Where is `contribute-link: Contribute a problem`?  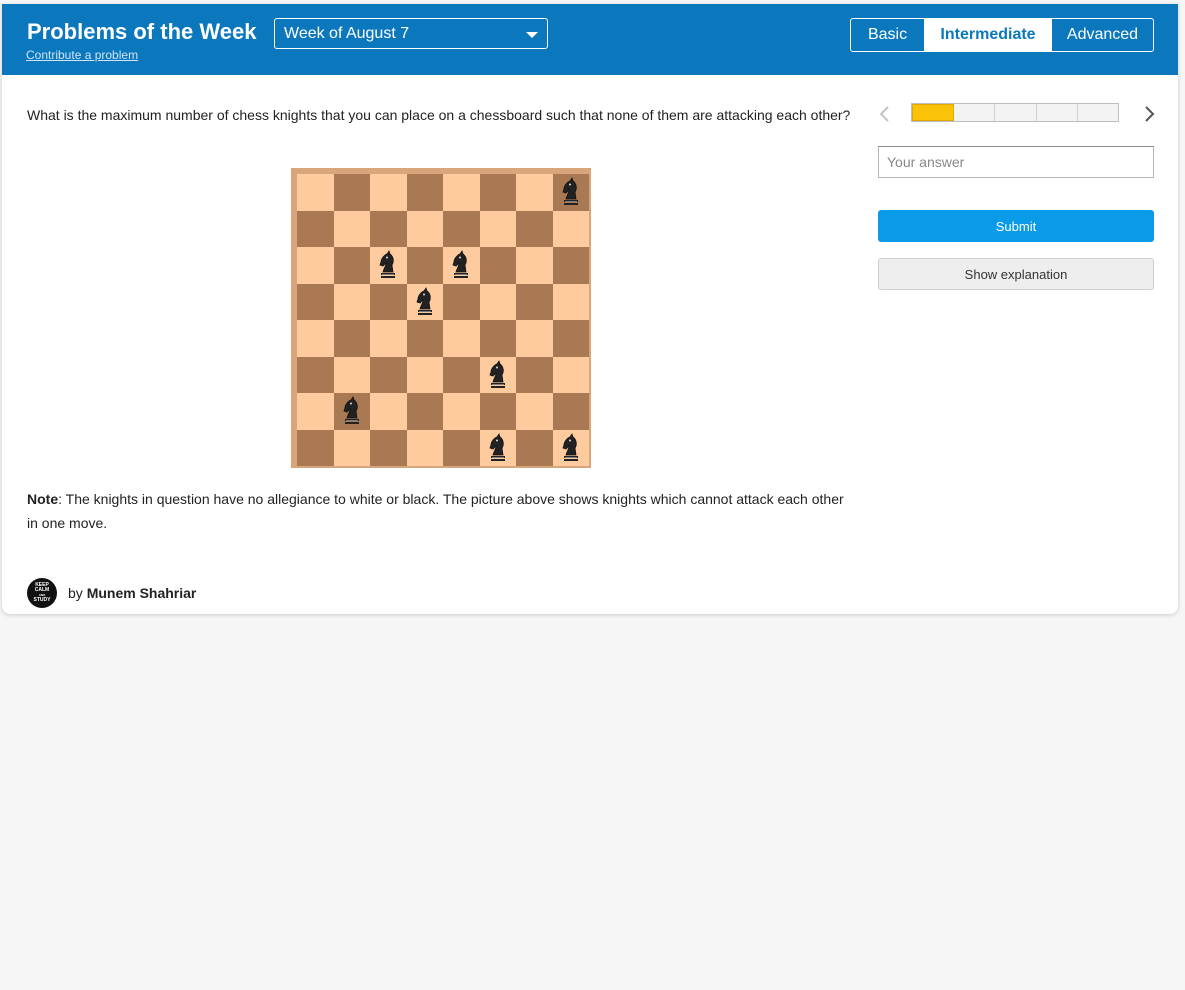 contribute-link: Contribute a problem is located at coordinates (82, 55).